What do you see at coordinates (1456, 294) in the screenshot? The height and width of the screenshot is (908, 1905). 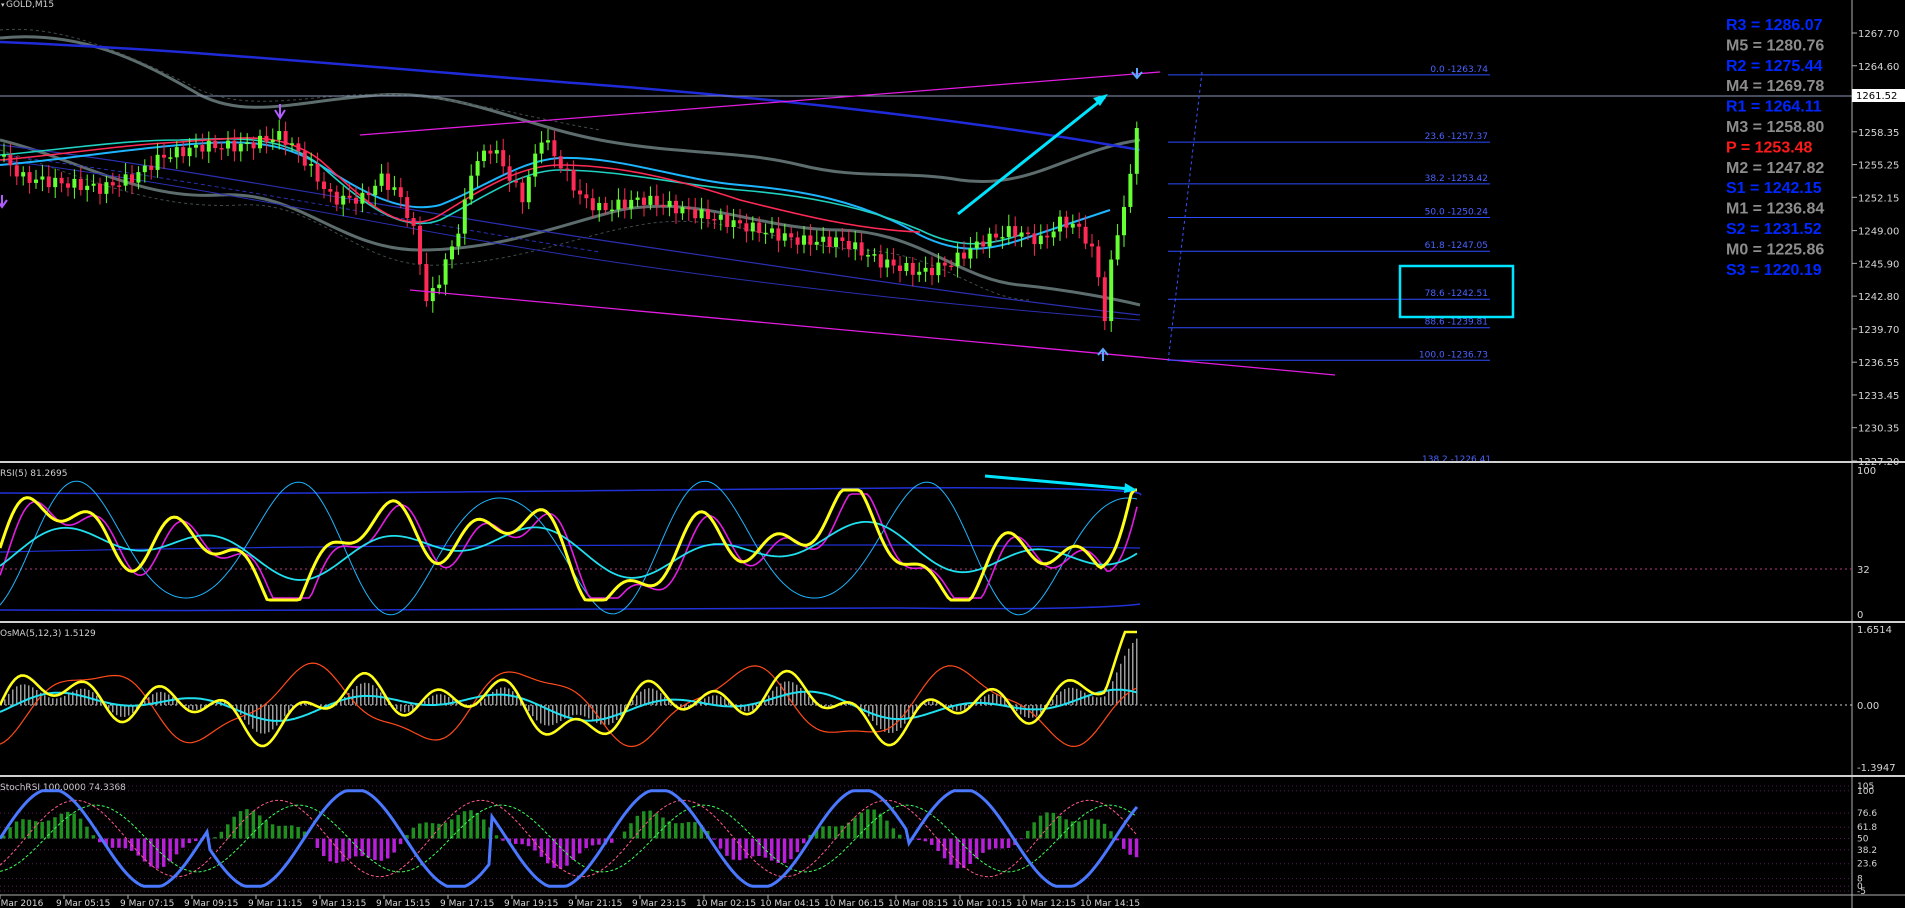 I see `fib-level-label: 78.6 -1242.51` at bounding box center [1456, 294].